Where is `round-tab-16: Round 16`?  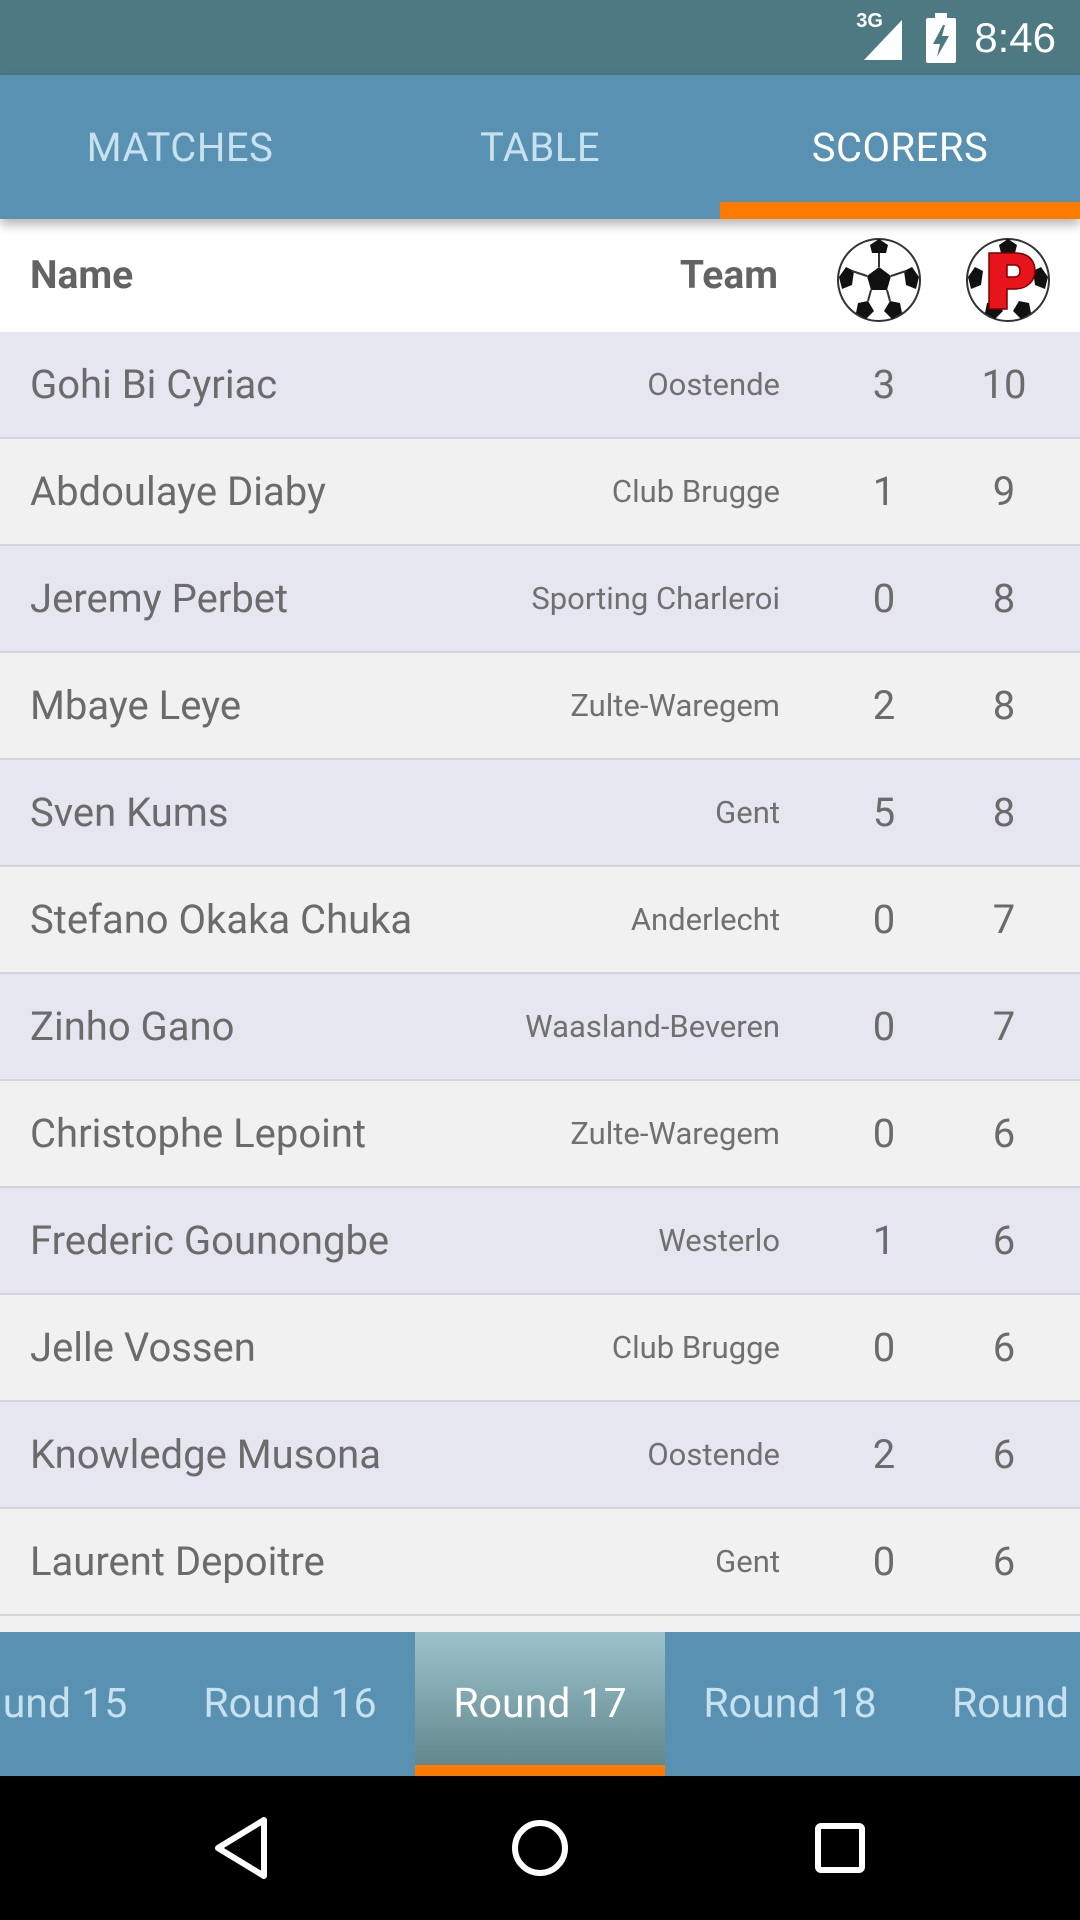 round-tab-16: Round 16 is located at coordinates (290, 1704).